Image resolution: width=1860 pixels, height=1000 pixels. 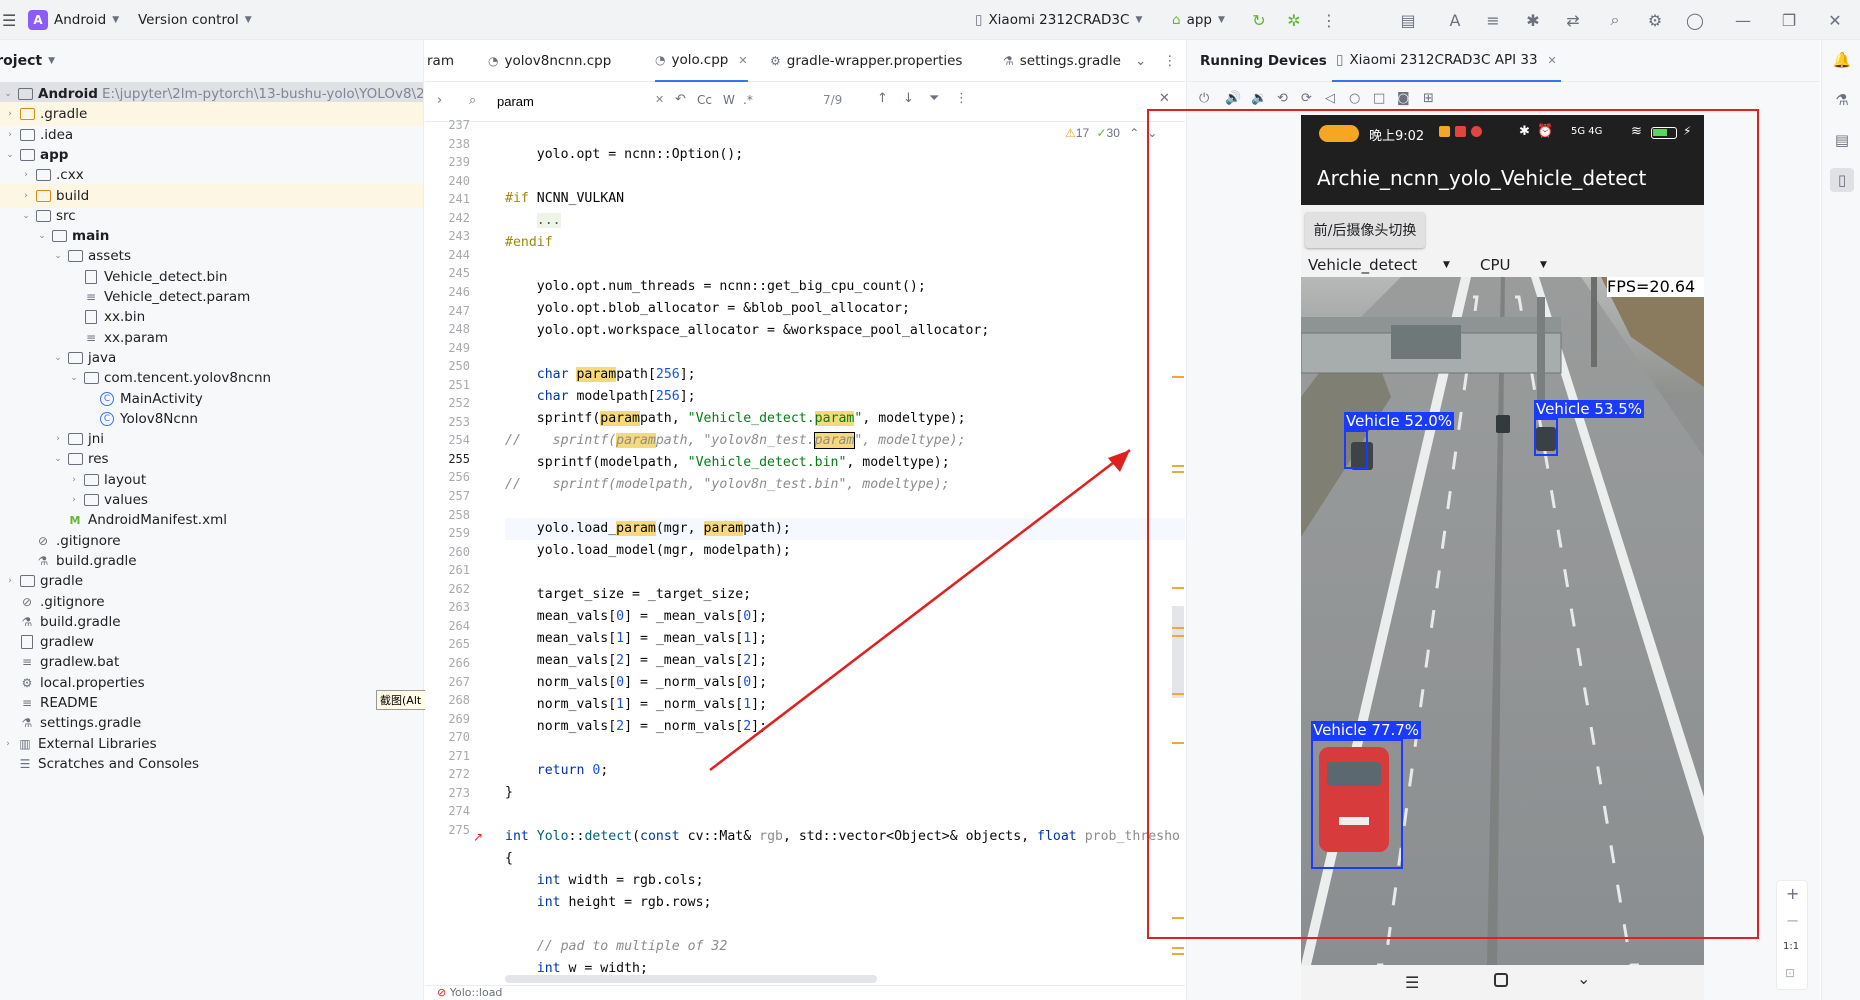 I want to click on run-config-name: app, so click(x=1199, y=20).